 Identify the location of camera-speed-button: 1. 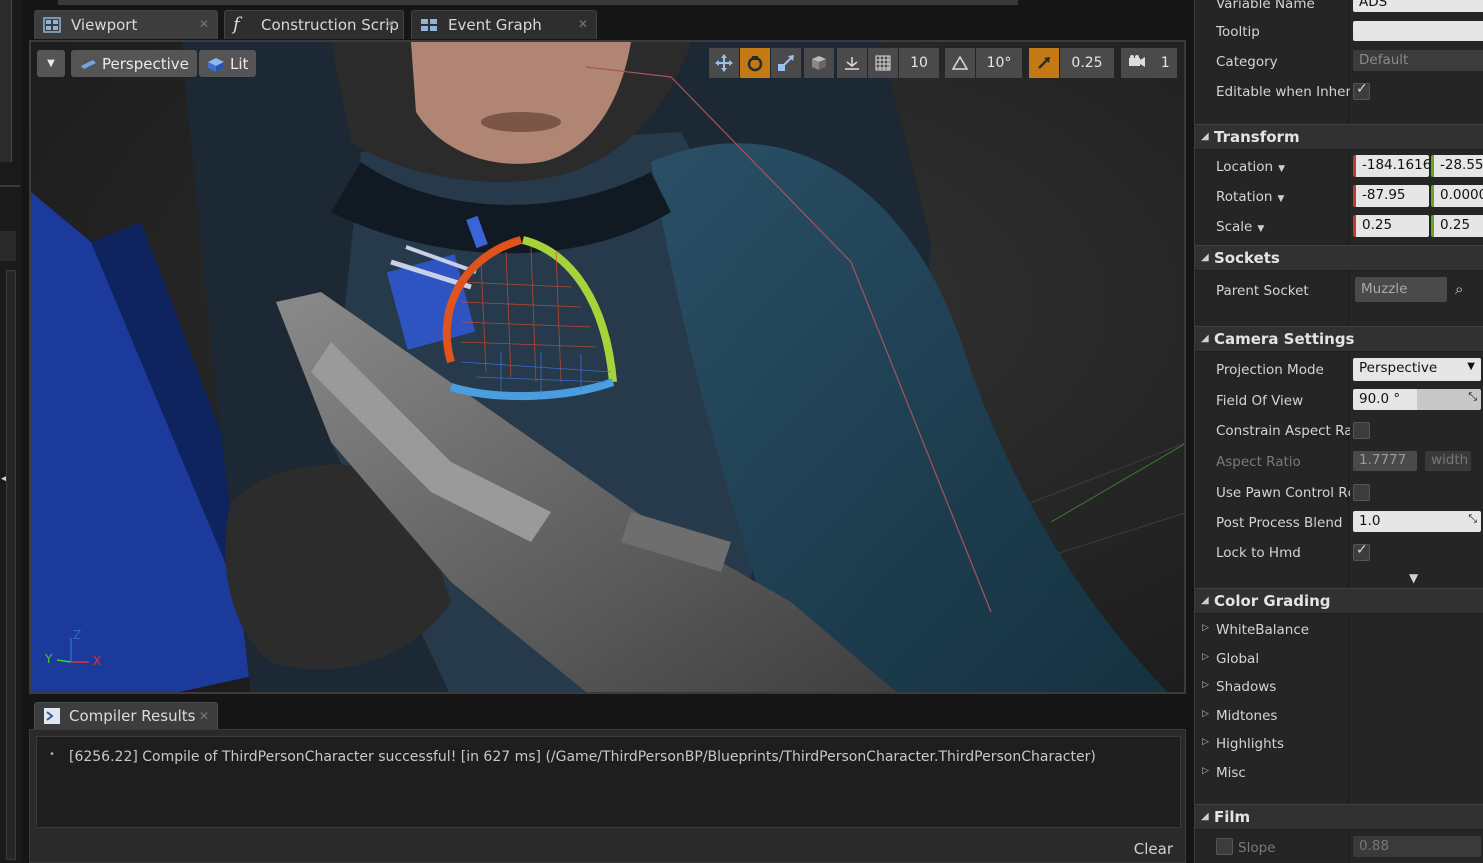
(1149, 63).